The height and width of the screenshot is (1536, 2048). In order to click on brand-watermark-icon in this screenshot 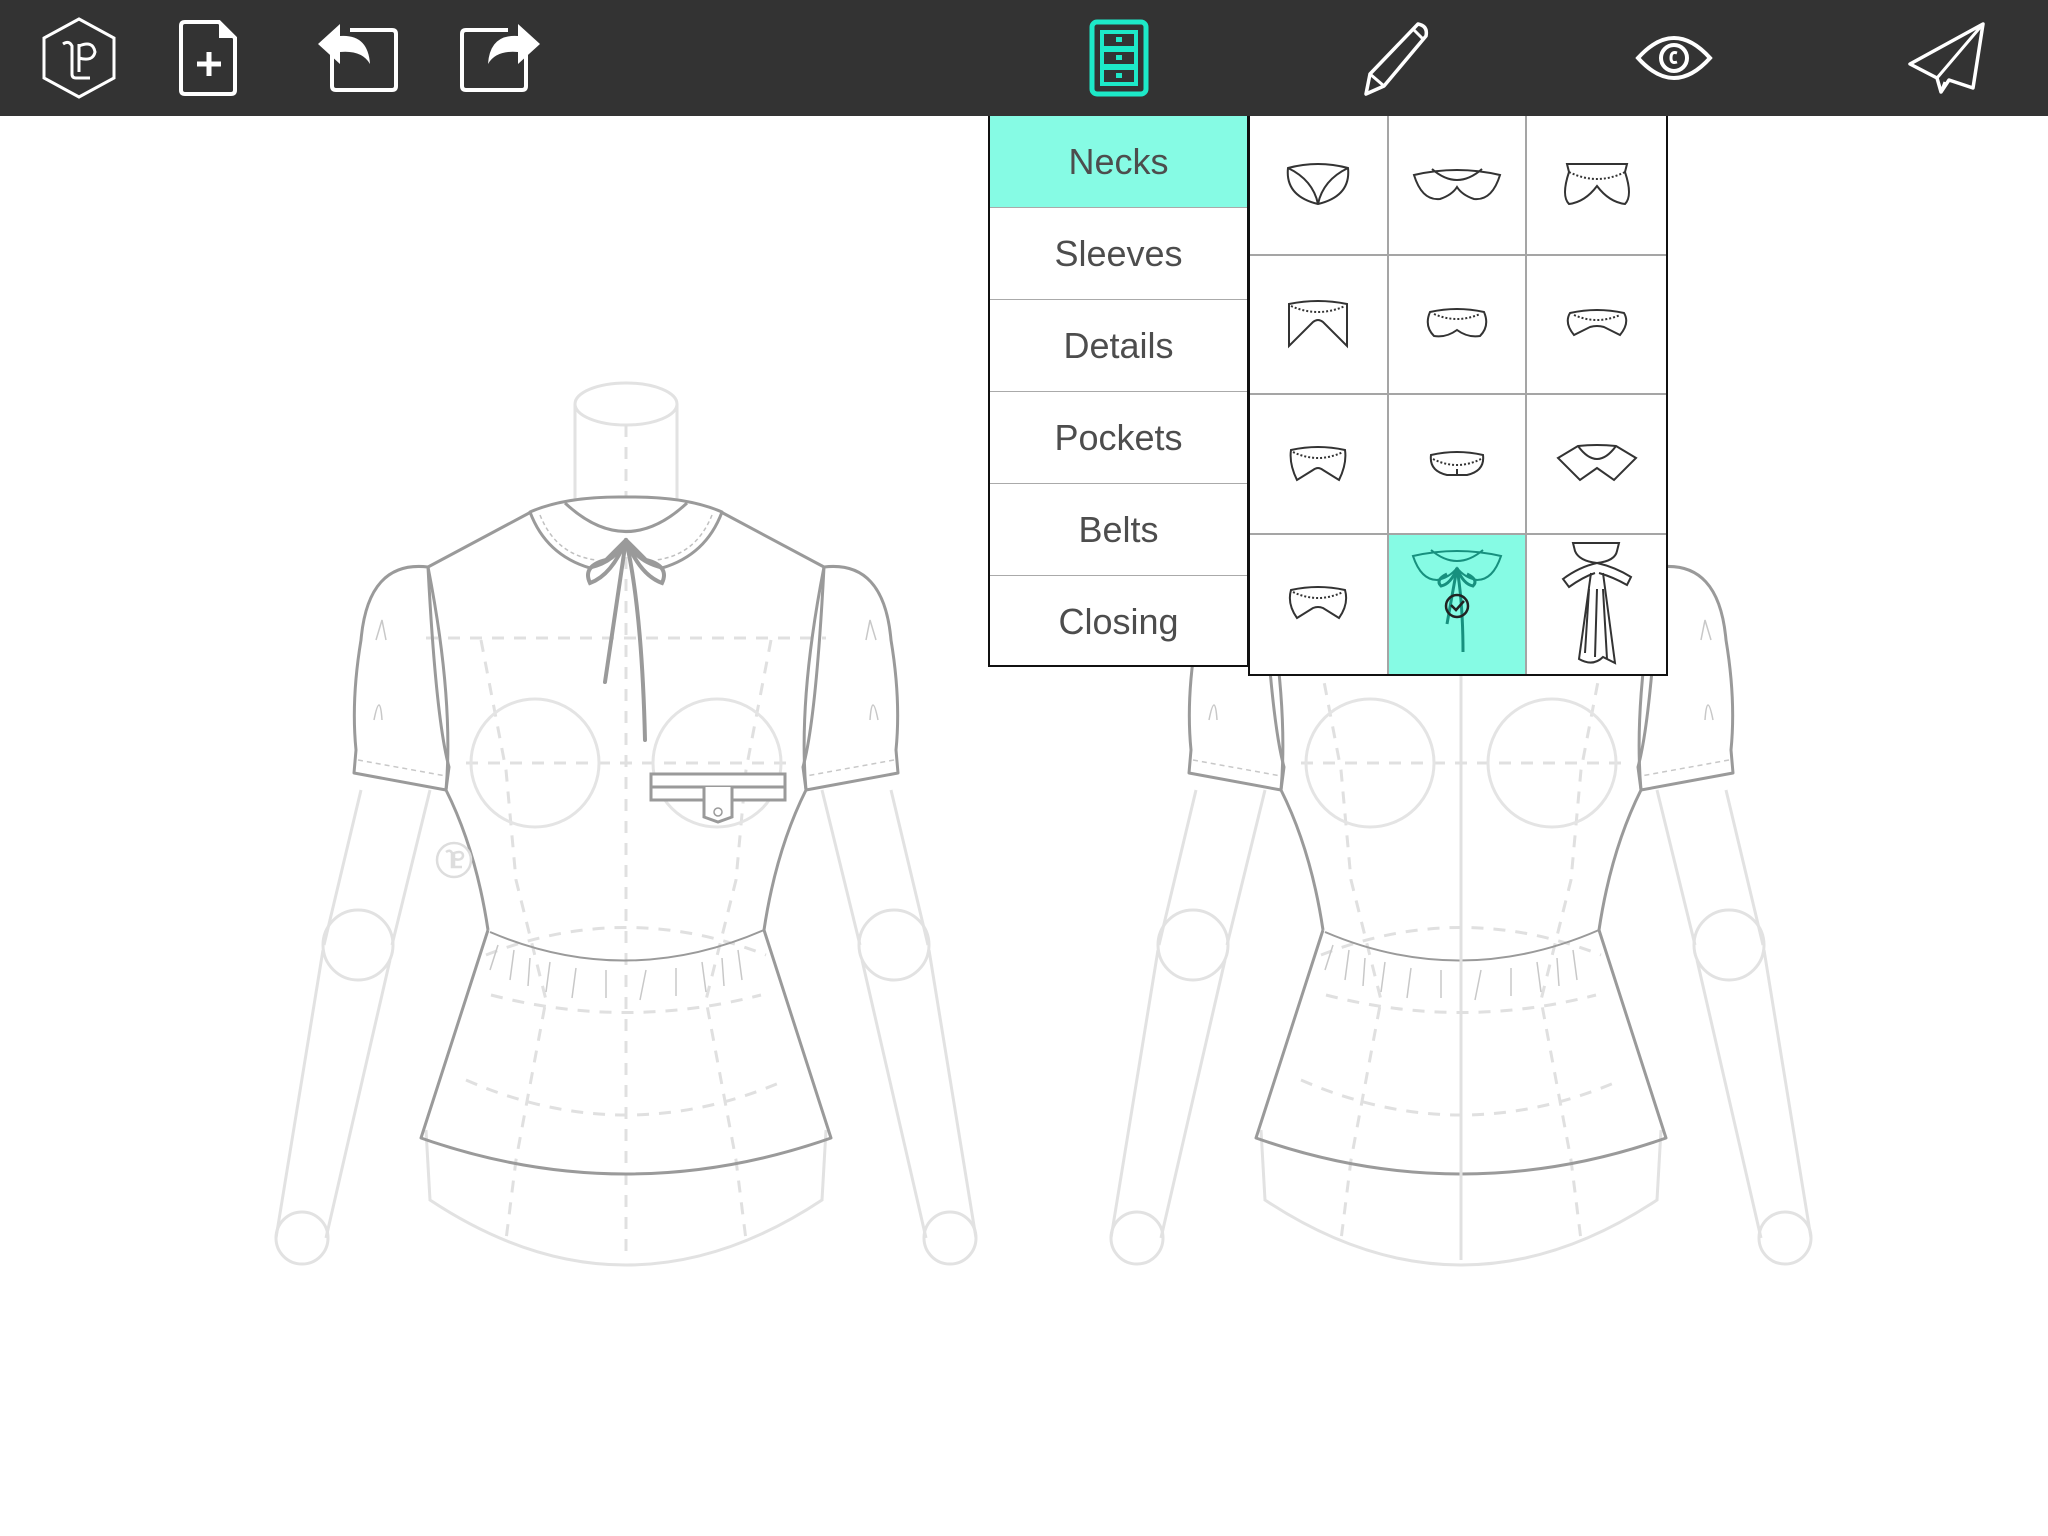, I will do `click(454, 860)`.